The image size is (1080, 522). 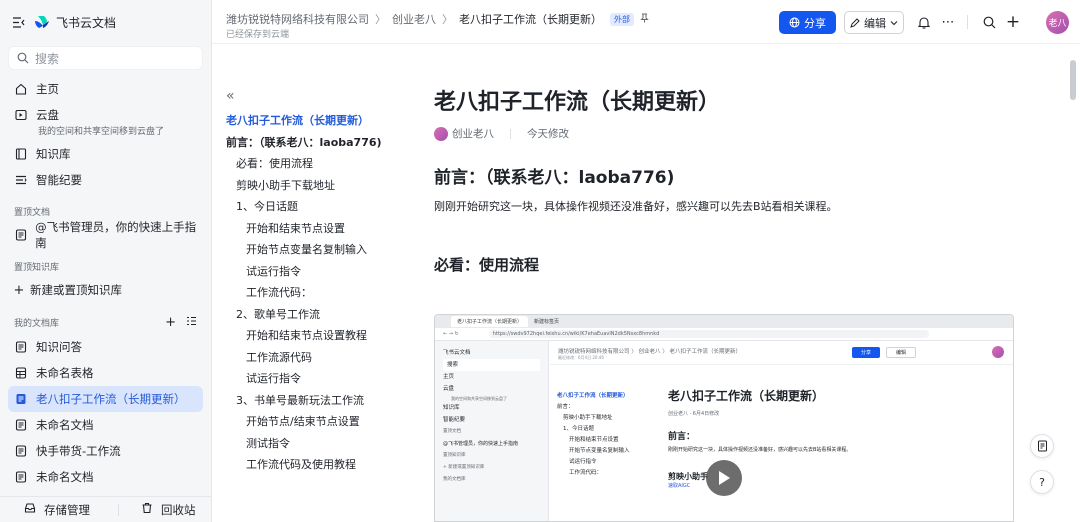 I want to click on embedded-outline-item: 老八扣子工作流（长期更新）, so click(x=593, y=396).